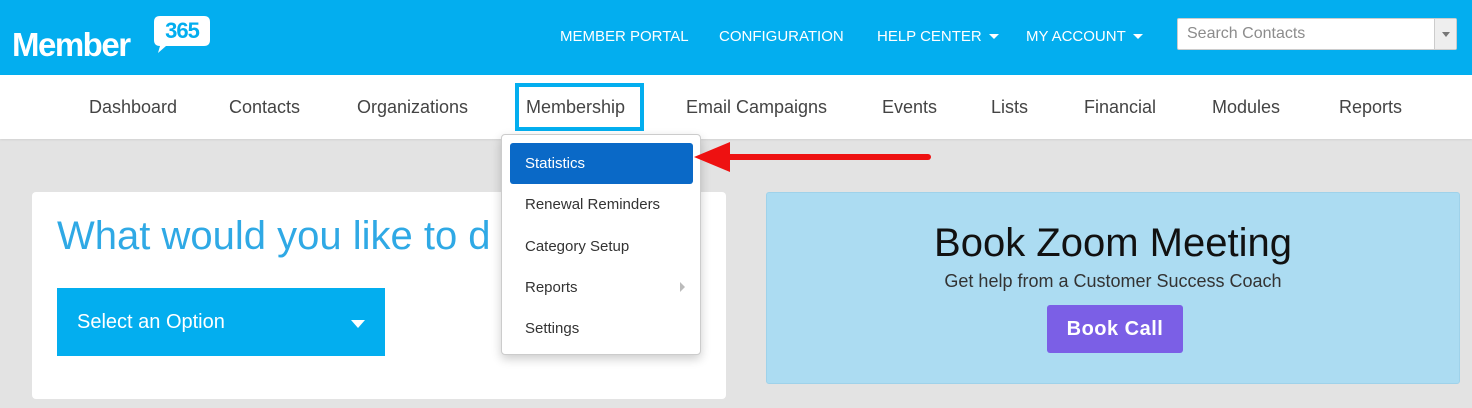 This screenshot has width=1472, height=408. Describe the element at coordinates (593, 204) in the screenshot. I see `menu-item-label: Renewal Reminders` at that location.